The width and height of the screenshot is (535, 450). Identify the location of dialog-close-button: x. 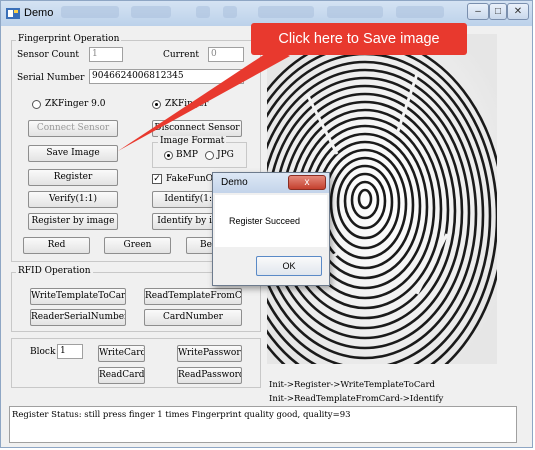
(307, 182).